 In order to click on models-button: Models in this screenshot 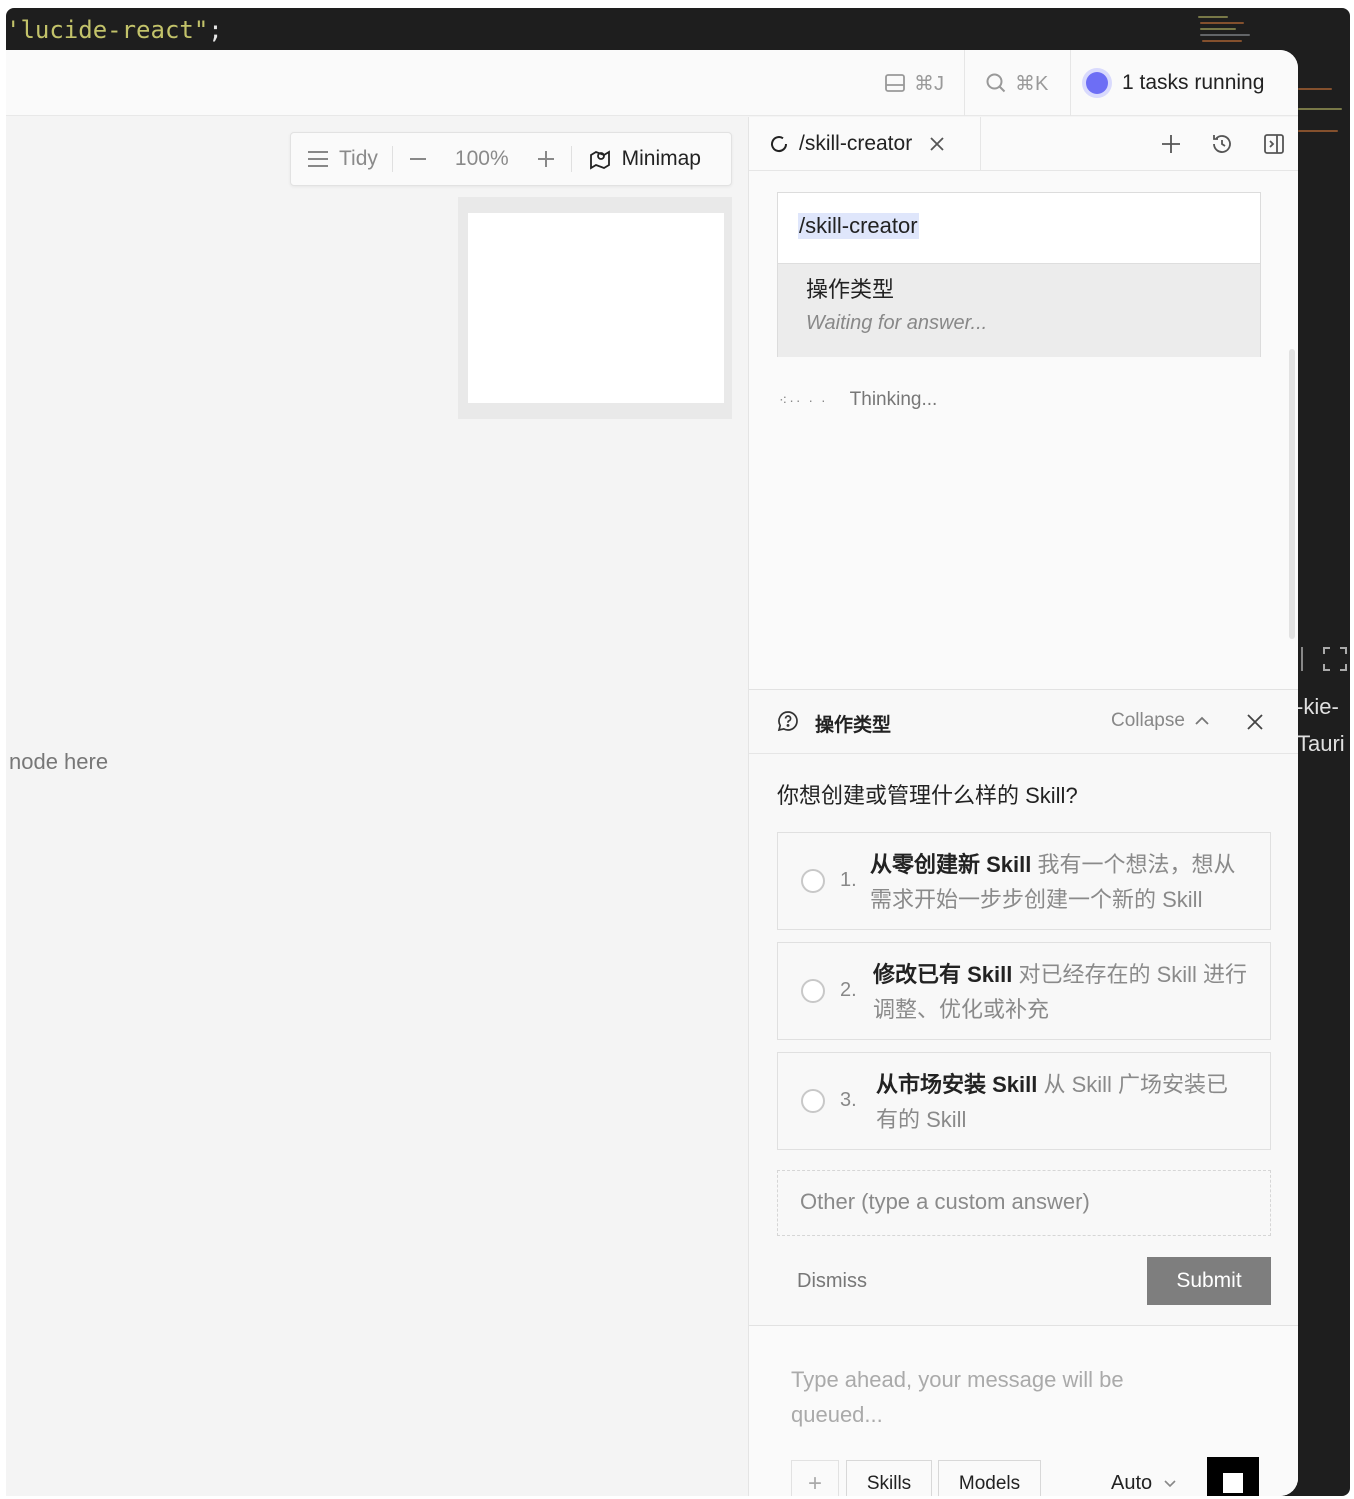, I will do `click(989, 1478)`.